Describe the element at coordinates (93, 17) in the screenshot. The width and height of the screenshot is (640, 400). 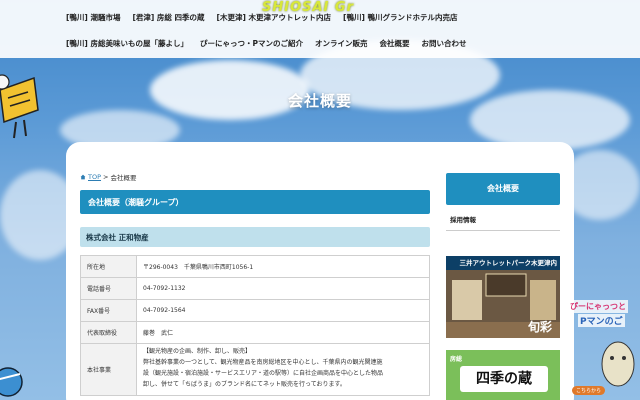
I see `nav-item-shiosai-market: [鴨川] 潮騒市場` at that location.